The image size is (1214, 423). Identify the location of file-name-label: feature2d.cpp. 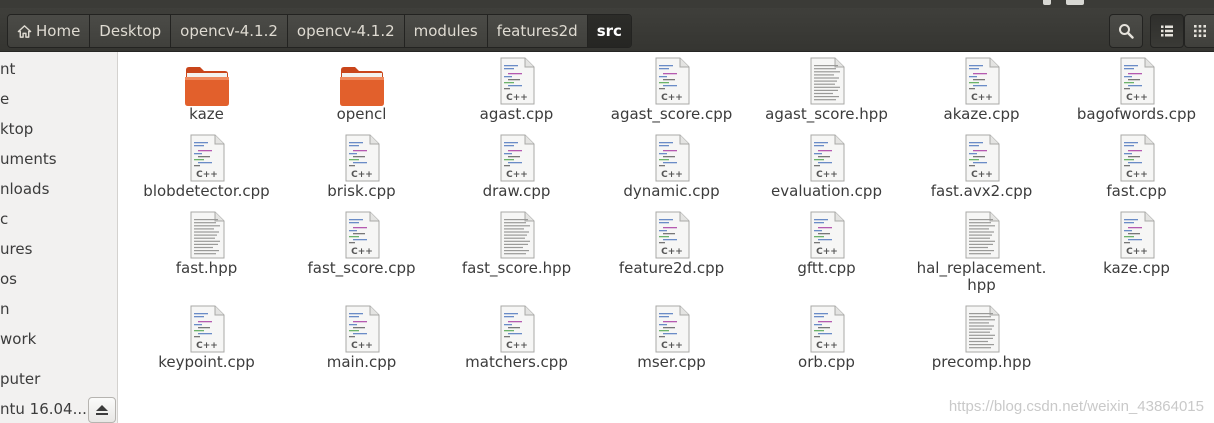
(671, 268).